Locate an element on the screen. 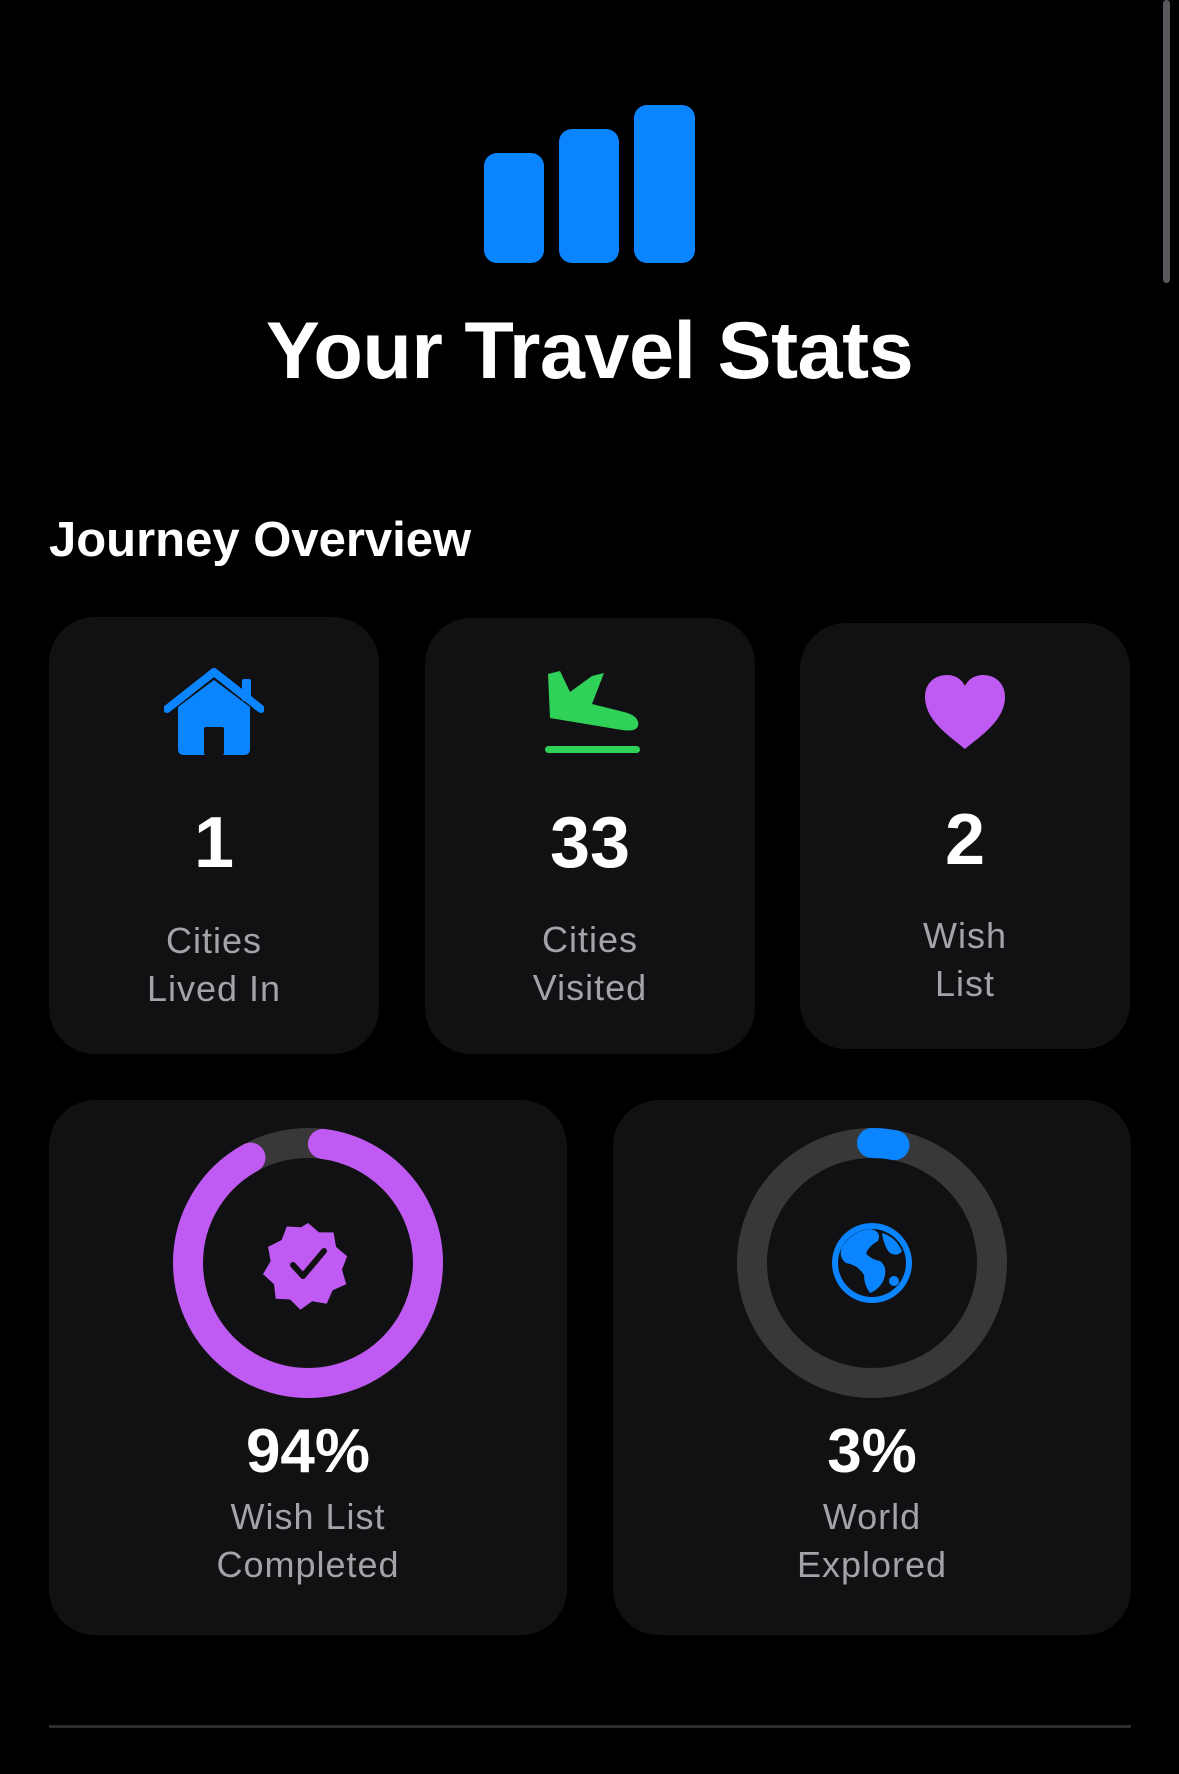  wish-list-card: 2 Wish List is located at coordinates (965, 836).